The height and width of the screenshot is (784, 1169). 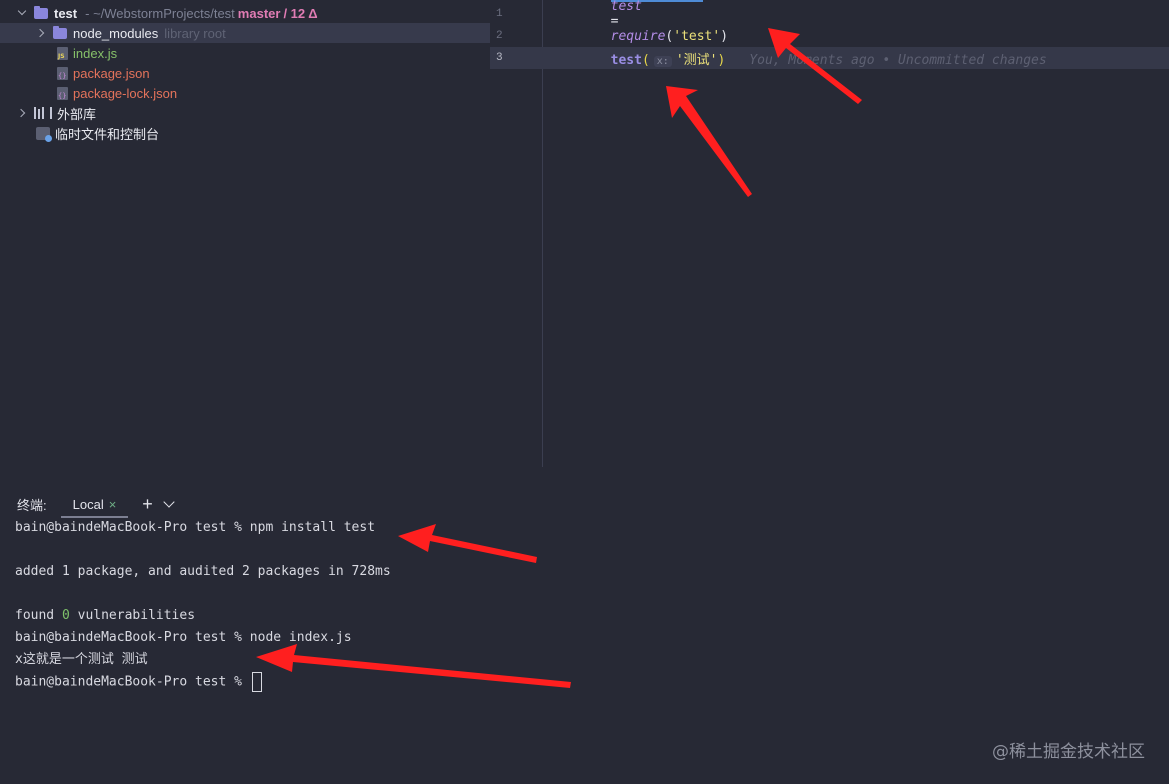 What do you see at coordinates (645, 60) in the screenshot?
I see `paren: (` at bounding box center [645, 60].